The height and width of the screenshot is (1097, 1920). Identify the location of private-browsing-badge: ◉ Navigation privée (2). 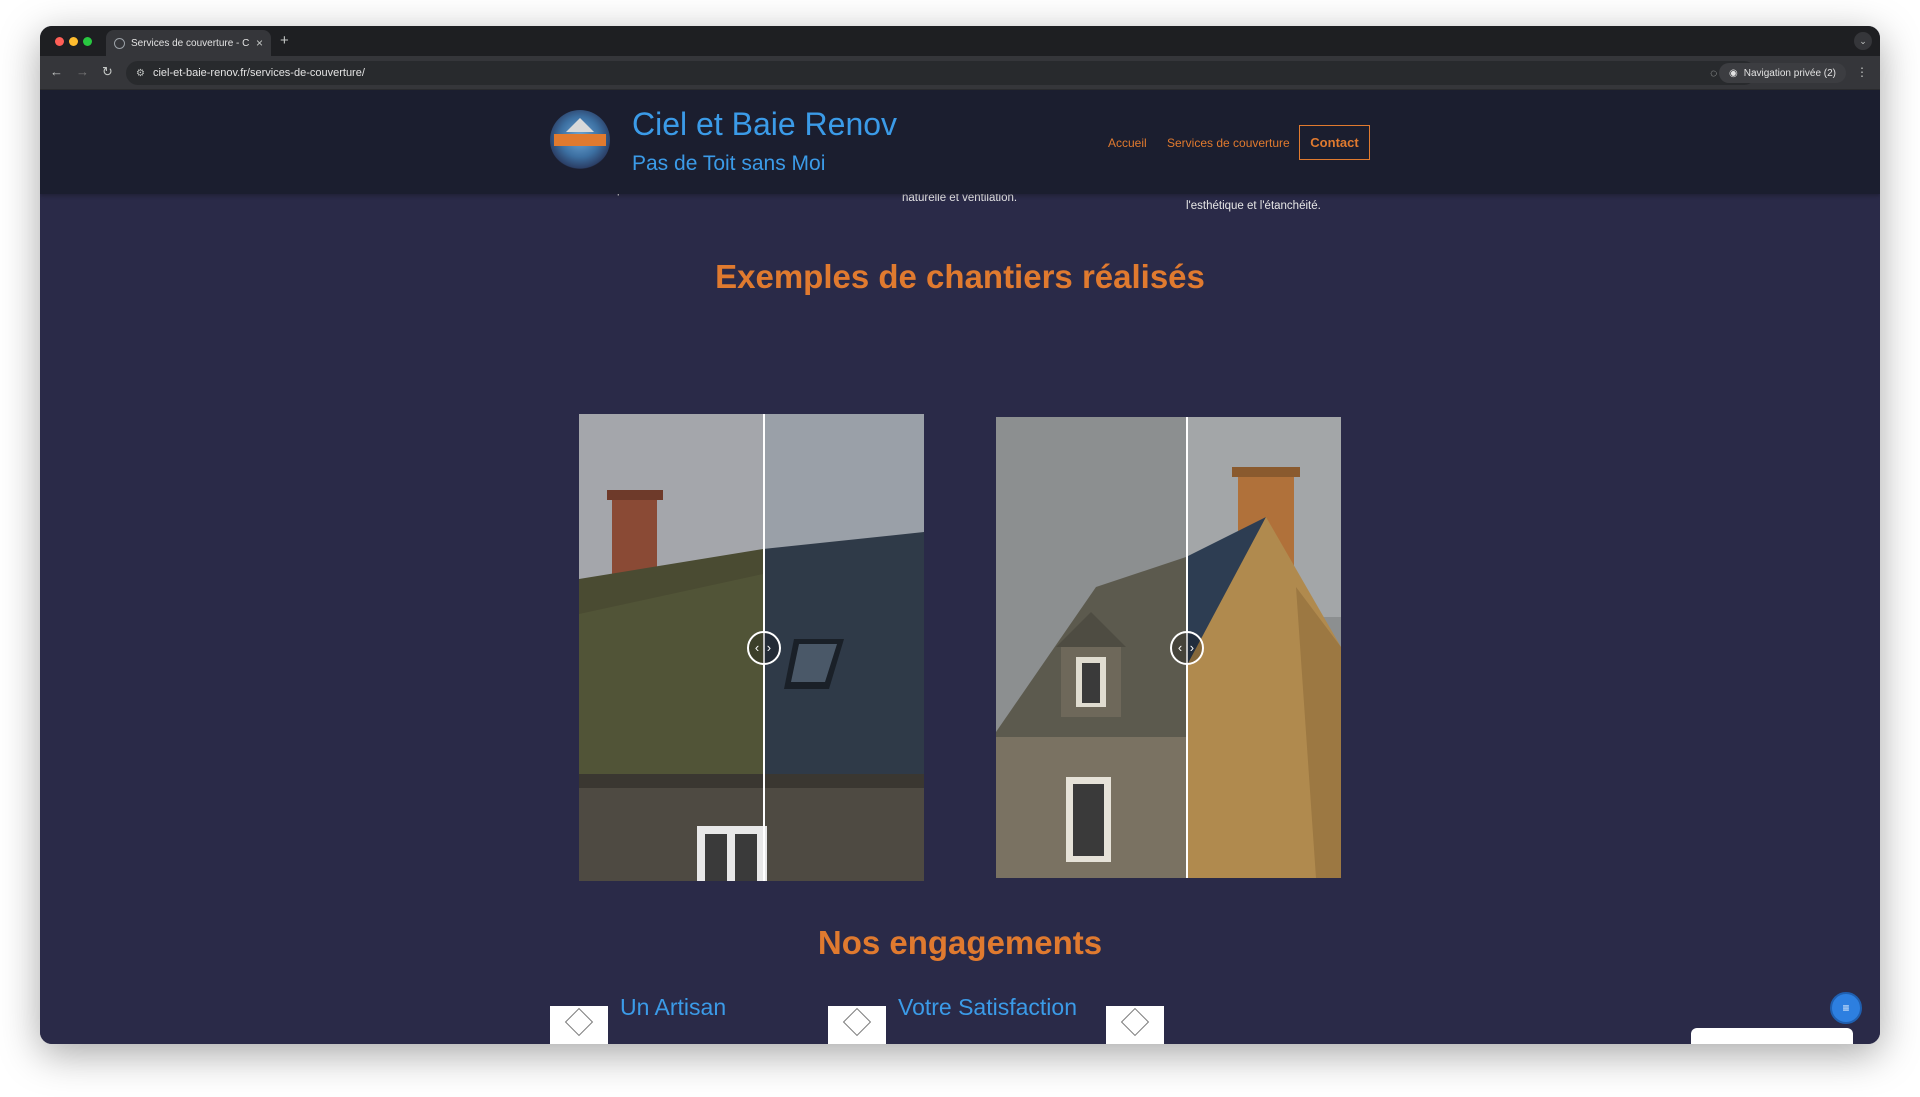
(1782, 73).